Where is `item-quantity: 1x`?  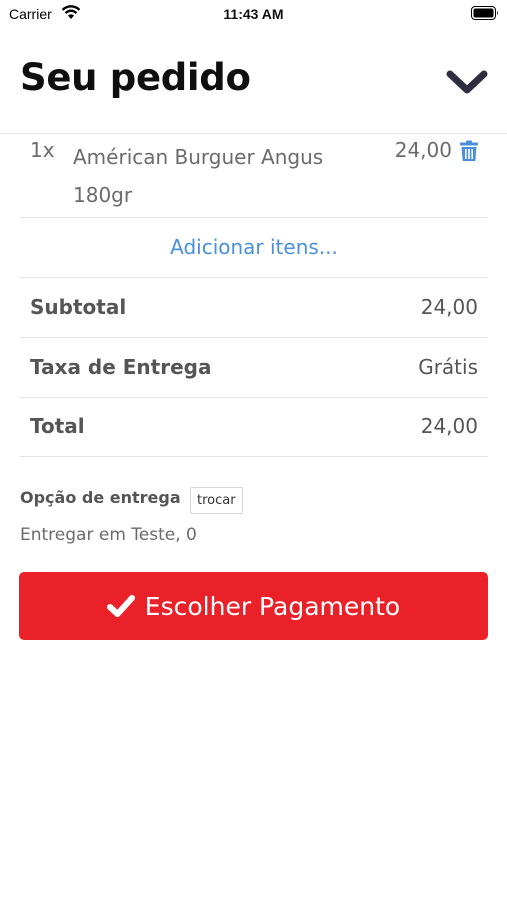 item-quantity: 1x is located at coordinates (42, 150).